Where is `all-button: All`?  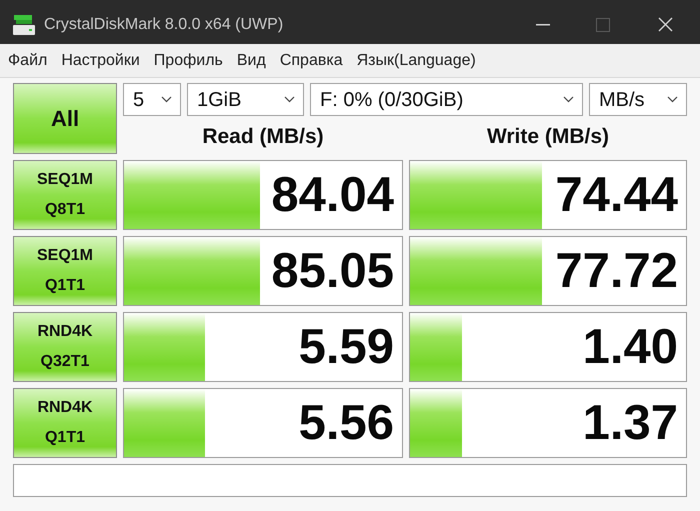 all-button: All is located at coordinates (65, 118).